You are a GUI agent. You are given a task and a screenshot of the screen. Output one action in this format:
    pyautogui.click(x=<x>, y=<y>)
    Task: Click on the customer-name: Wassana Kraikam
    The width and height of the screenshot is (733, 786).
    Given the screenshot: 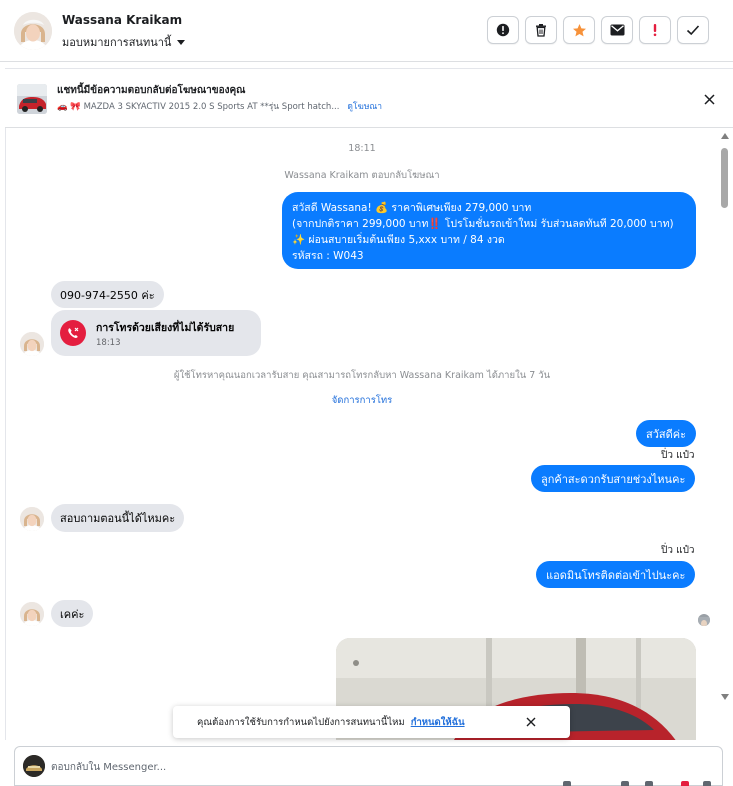 What is the action you would take?
    pyautogui.click(x=122, y=20)
    